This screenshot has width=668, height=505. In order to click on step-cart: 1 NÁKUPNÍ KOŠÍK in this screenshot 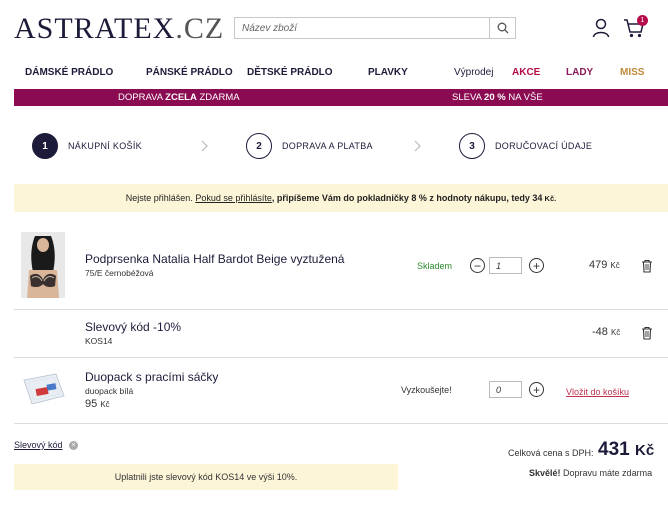, I will do `click(87, 146)`.